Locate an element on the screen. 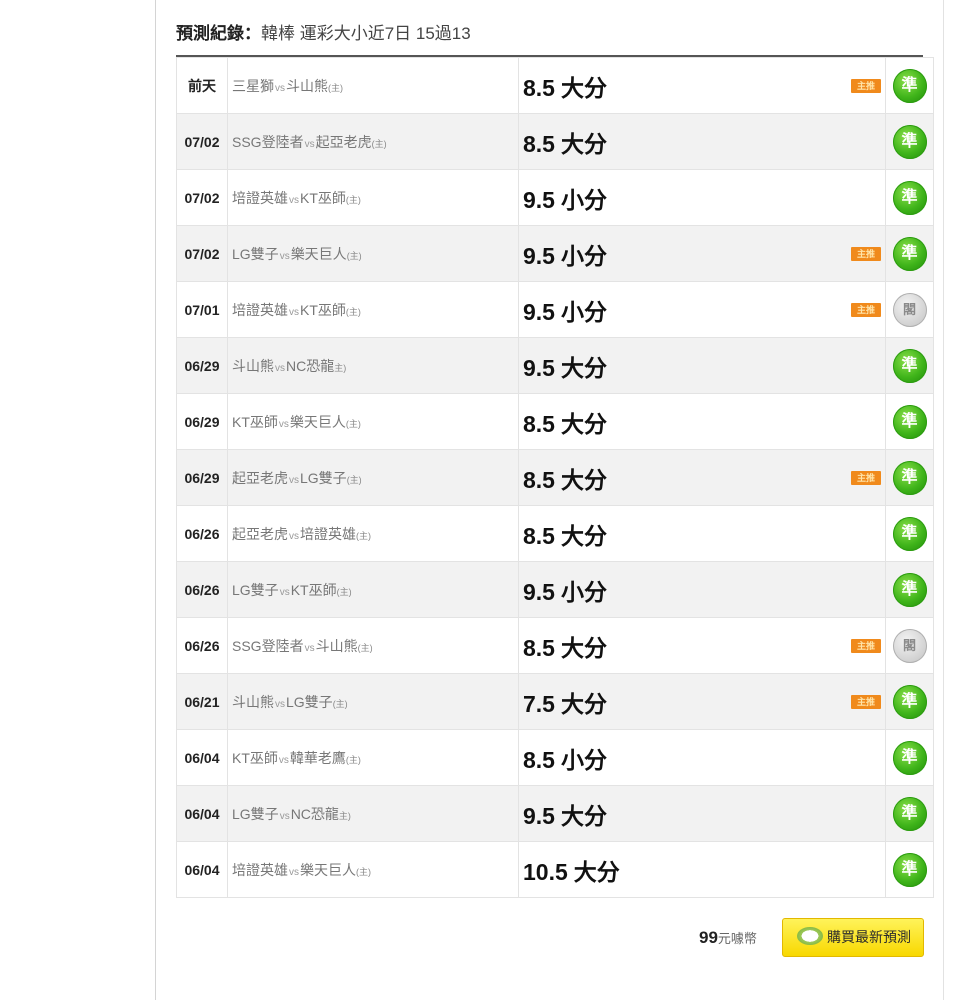 Image resolution: width=974 pixels, height=1000 pixels. table-row: 06/29 起亞老虎vsLG雙子(主) 8.5 大分 主推準 is located at coordinates (555, 477).